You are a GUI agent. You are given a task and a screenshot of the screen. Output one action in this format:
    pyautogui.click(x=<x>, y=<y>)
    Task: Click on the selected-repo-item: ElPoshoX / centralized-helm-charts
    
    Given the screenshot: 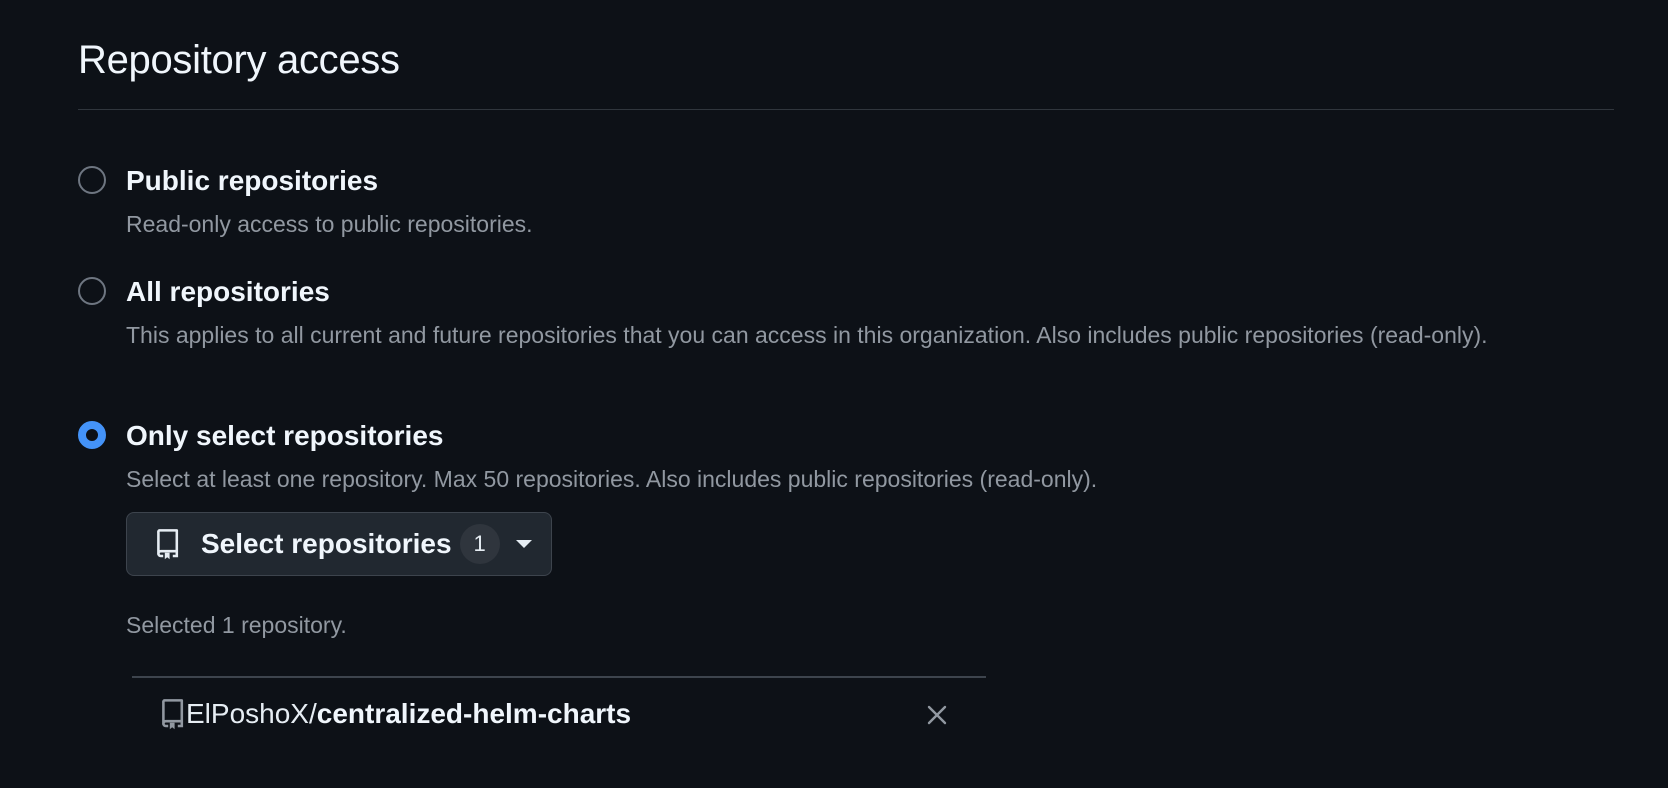 What is the action you would take?
    pyautogui.click(x=560, y=714)
    